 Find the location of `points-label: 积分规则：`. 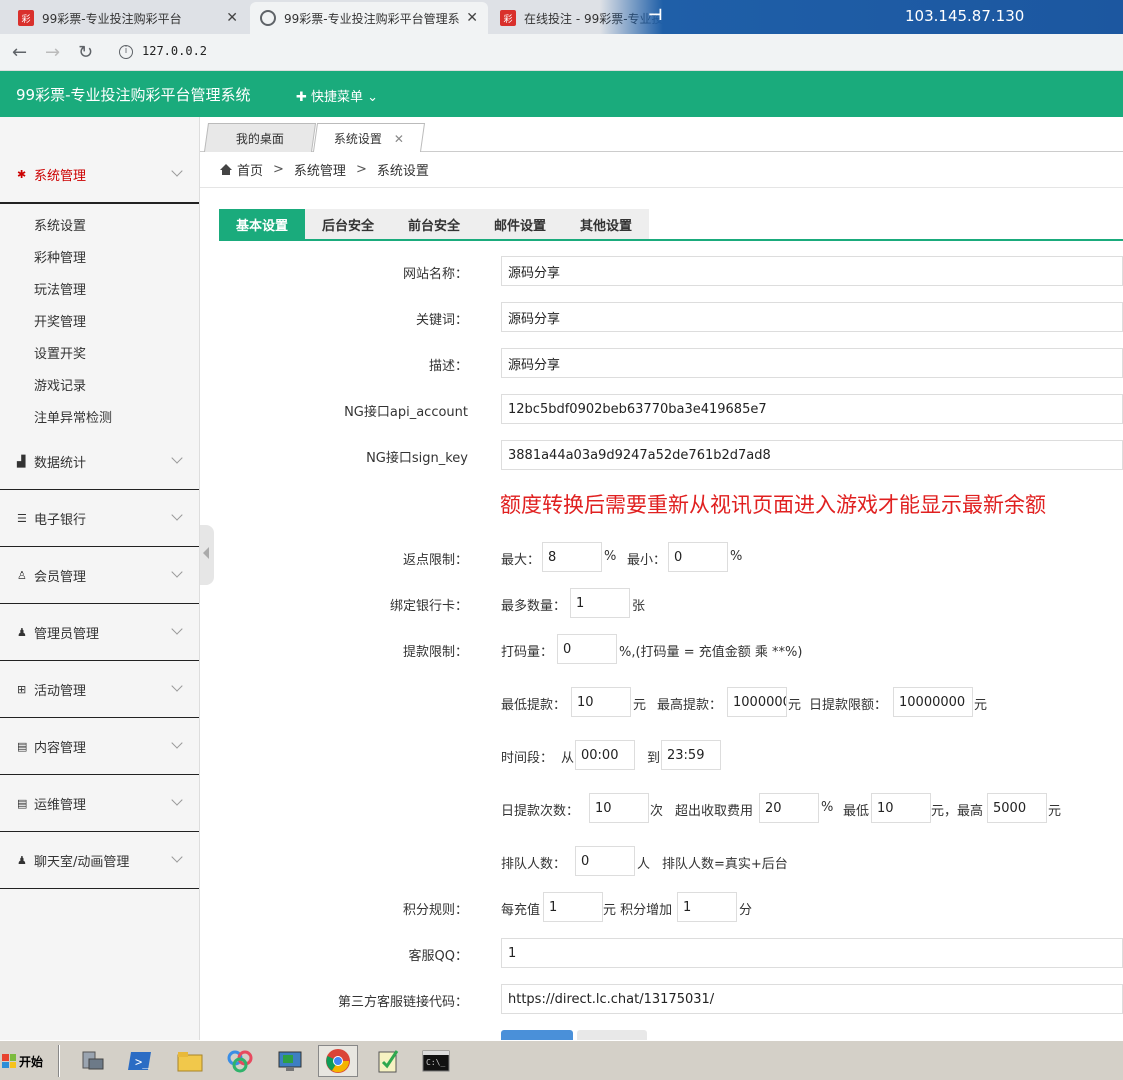

points-label: 积分规则： is located at coordinates (435, 910).